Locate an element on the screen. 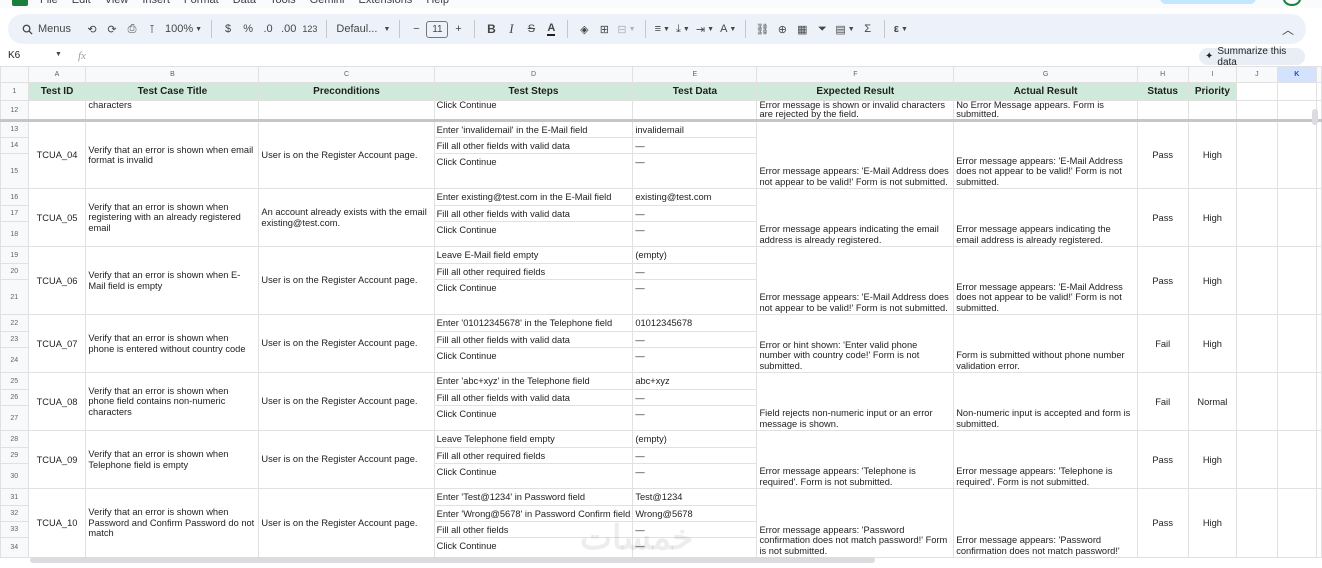 The height and width of the screenshot is (568, 1322). chevron-down-icon: ▼ is located at coordinates (58, 54).